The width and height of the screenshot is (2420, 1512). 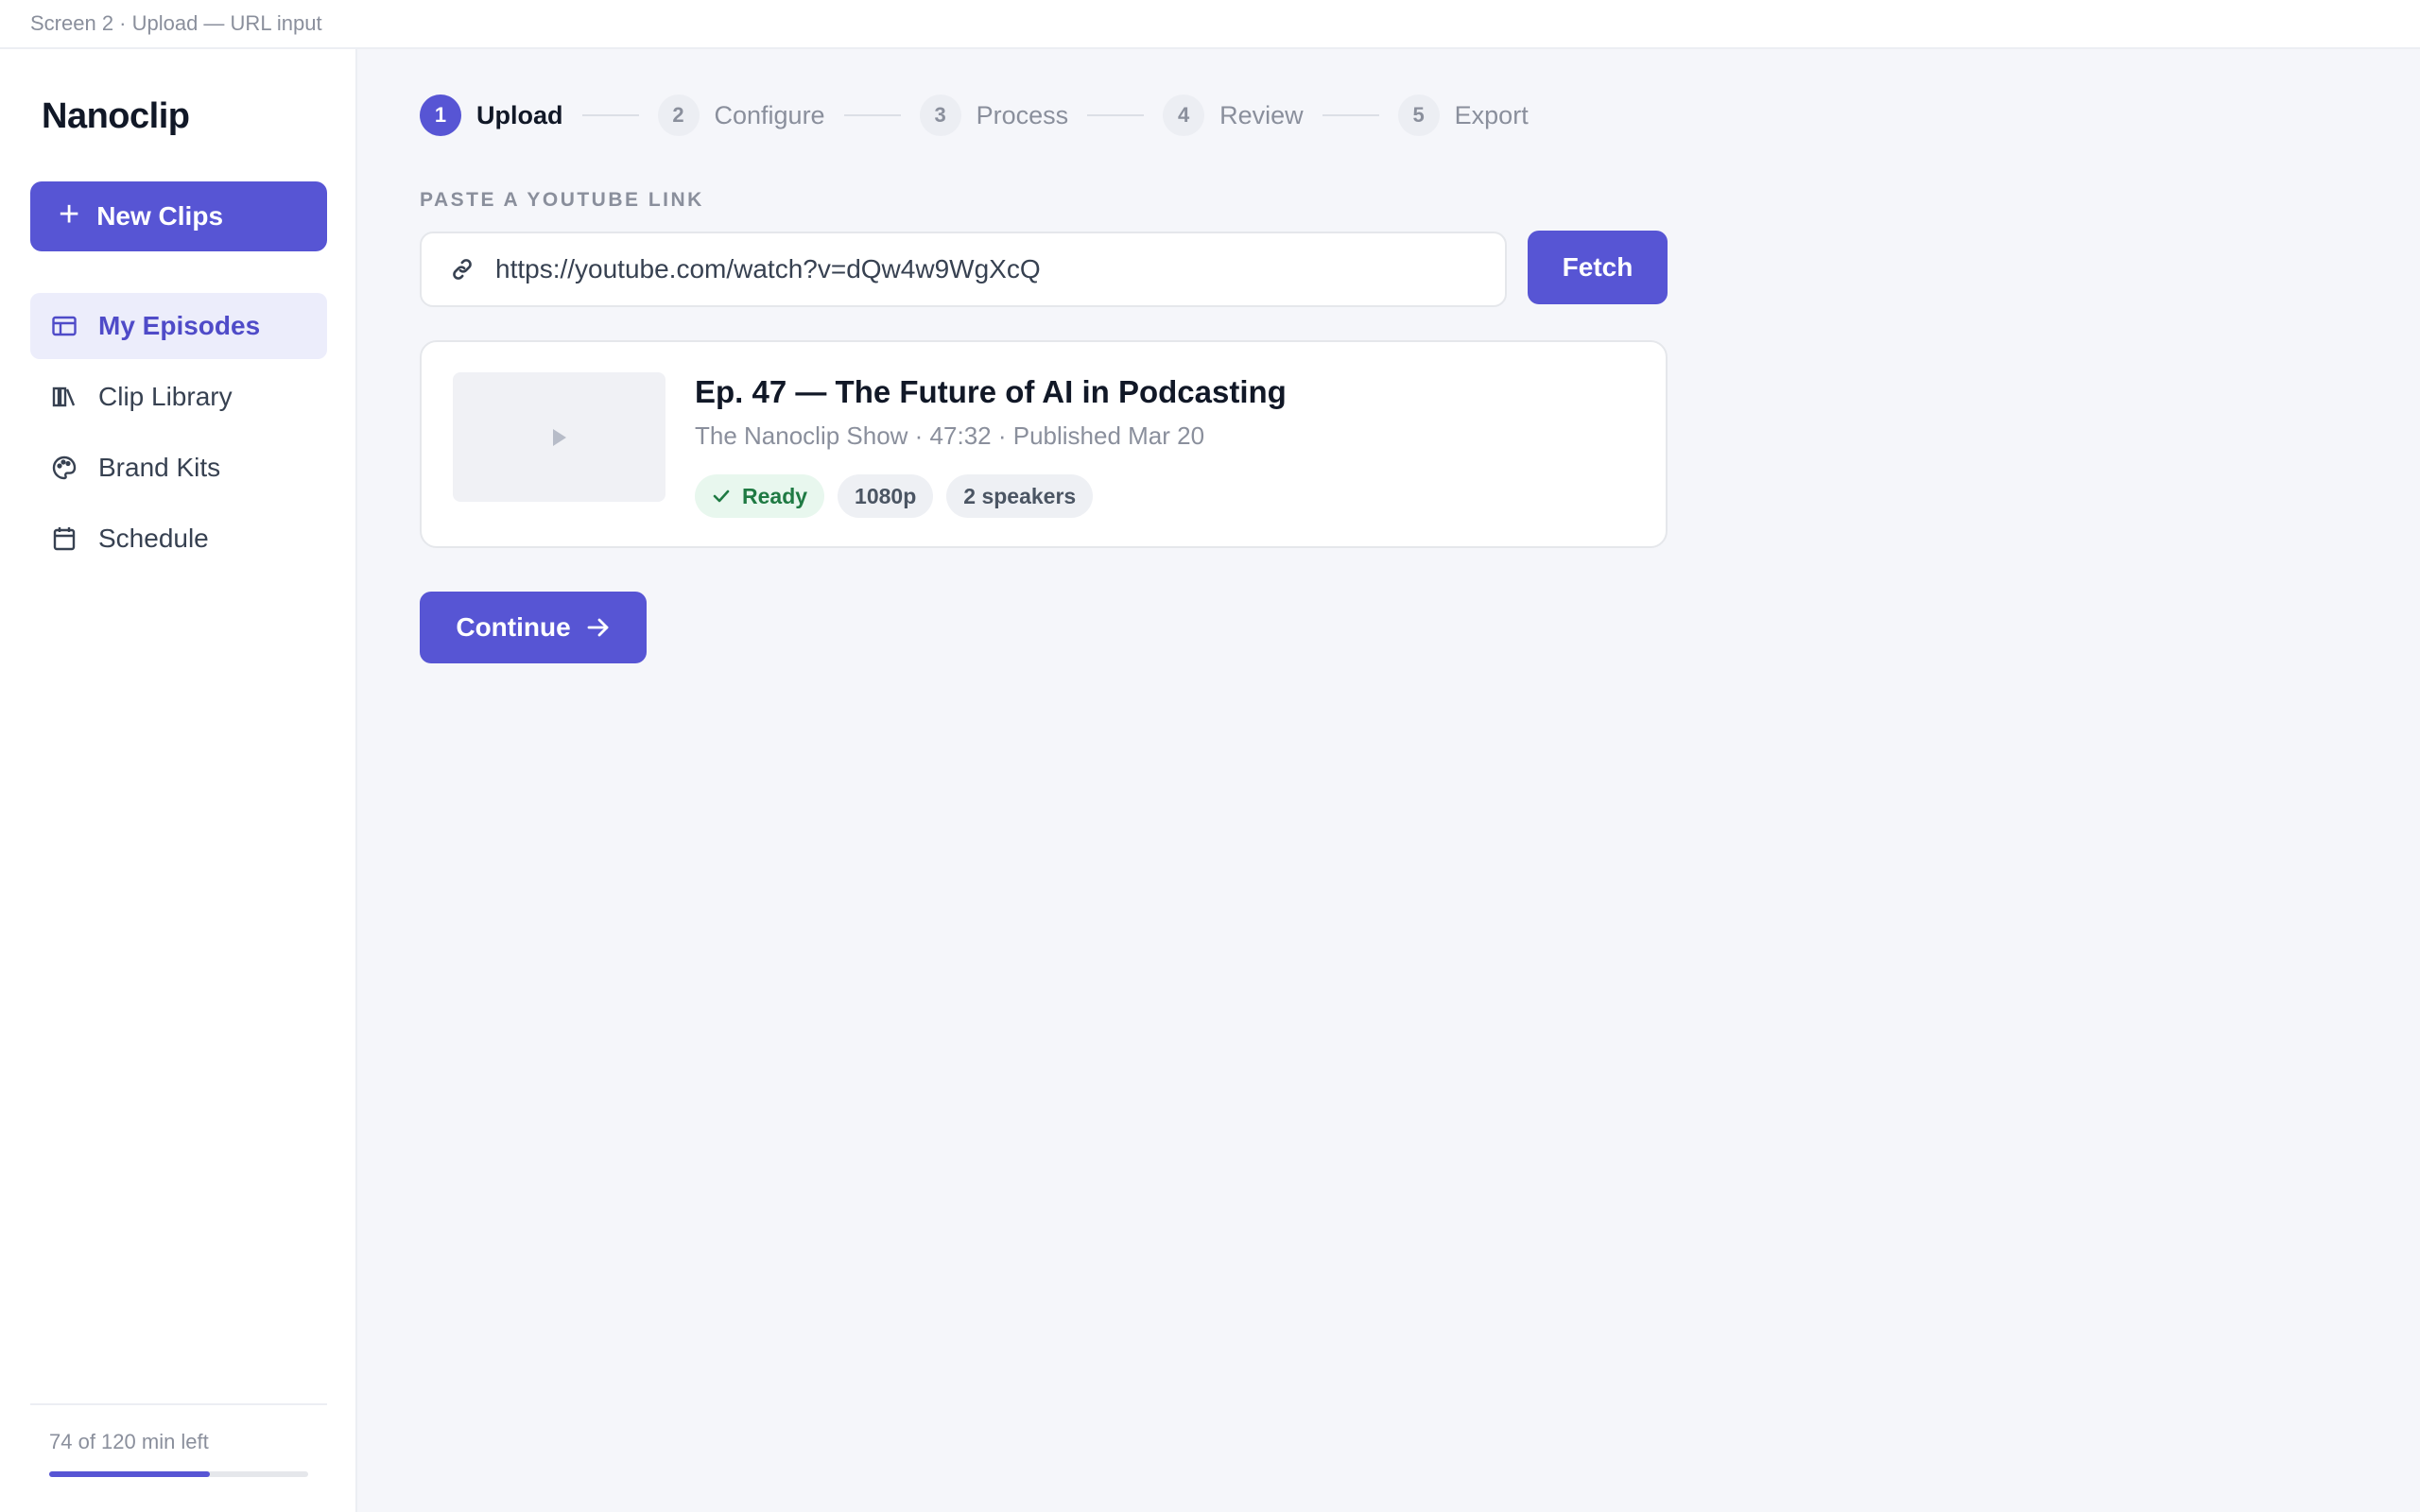 I want to click on continue-button: Continue, so click(x=533, y=627).